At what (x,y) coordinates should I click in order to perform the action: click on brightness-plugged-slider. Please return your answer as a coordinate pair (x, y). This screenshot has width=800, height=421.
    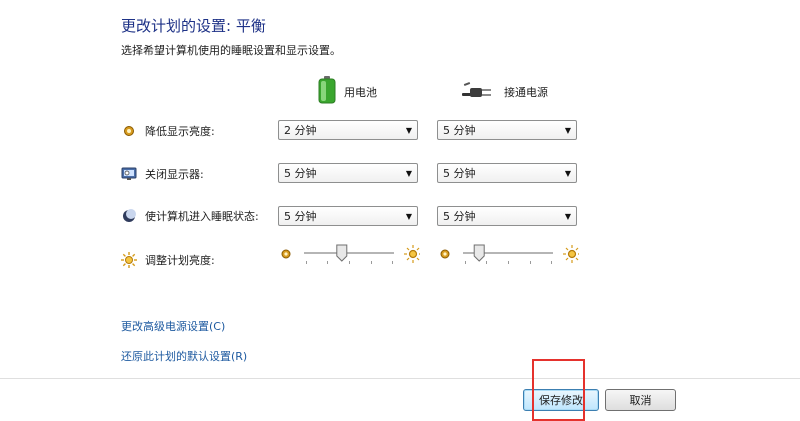
    Looking at the image, I should click on (510, 254).